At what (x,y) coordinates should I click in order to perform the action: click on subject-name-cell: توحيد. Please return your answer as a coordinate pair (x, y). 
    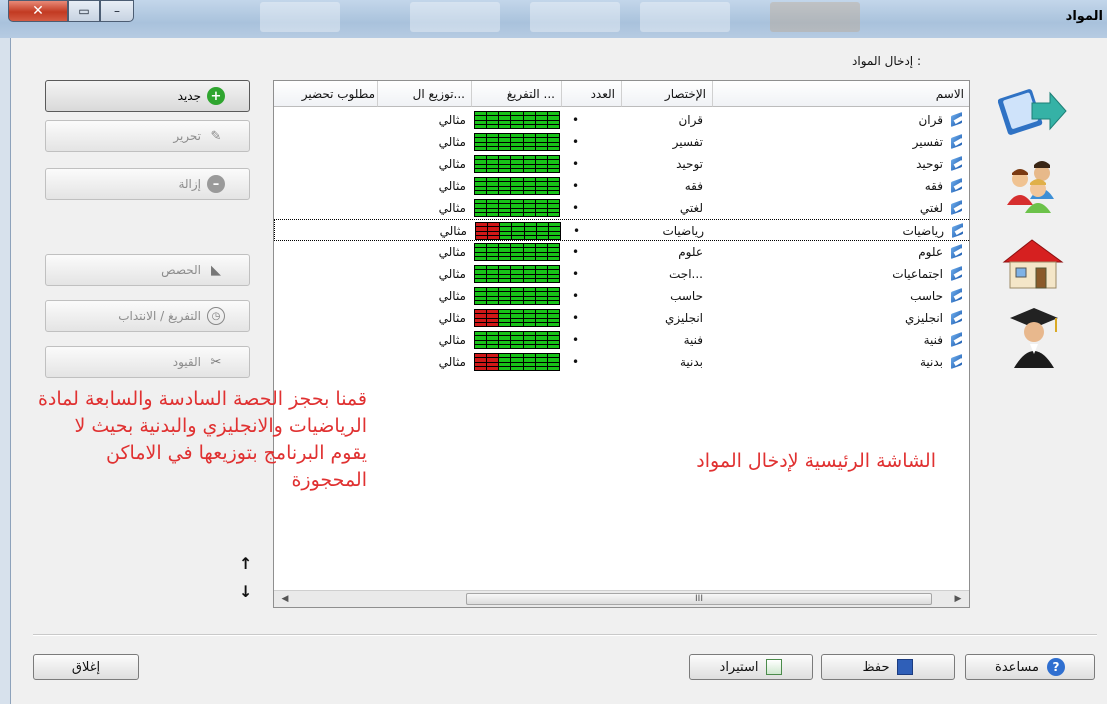
    Looking at the image, I should click on (841, 164).